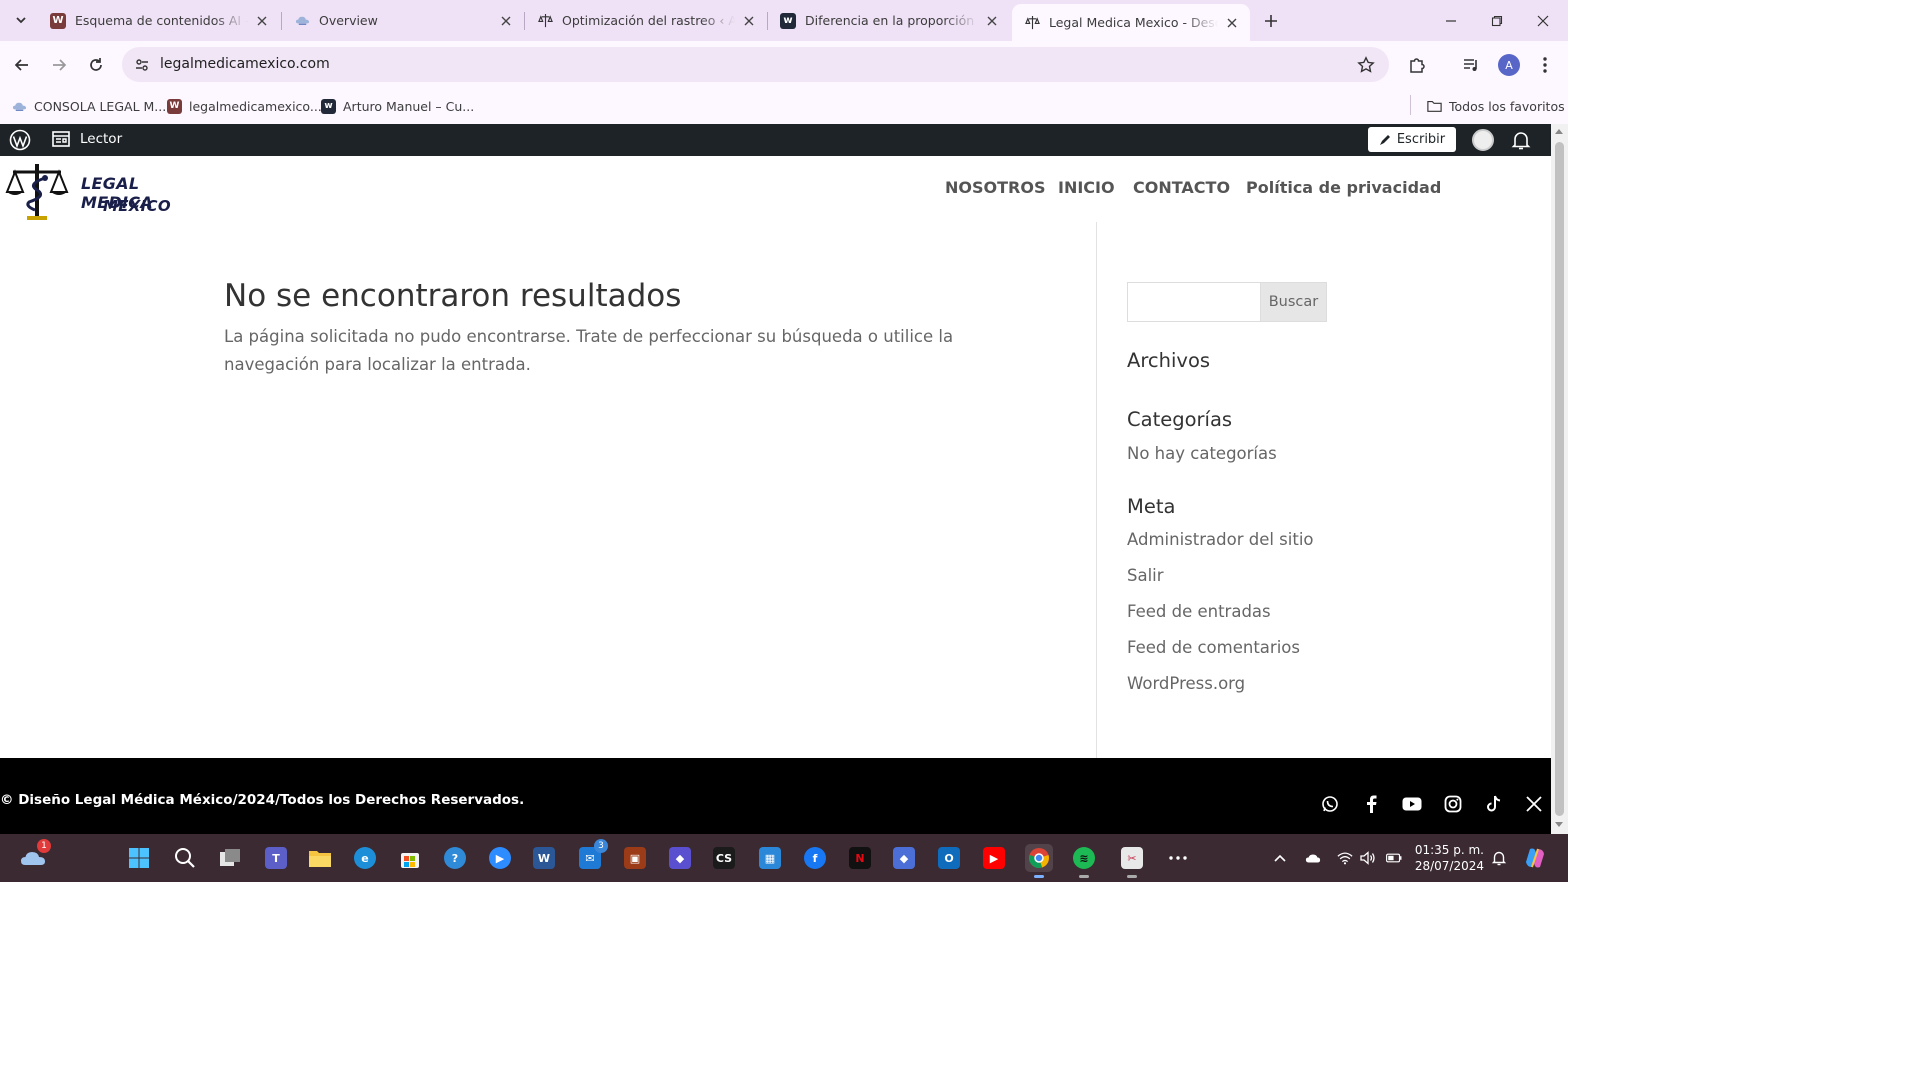 The width and height of the screenshot is (1920, 1080). Describe the element at coordinates (159, 20) in the screenshot. I see `browser-tab: W Esquema de contenidos AI - Wi` at that location.